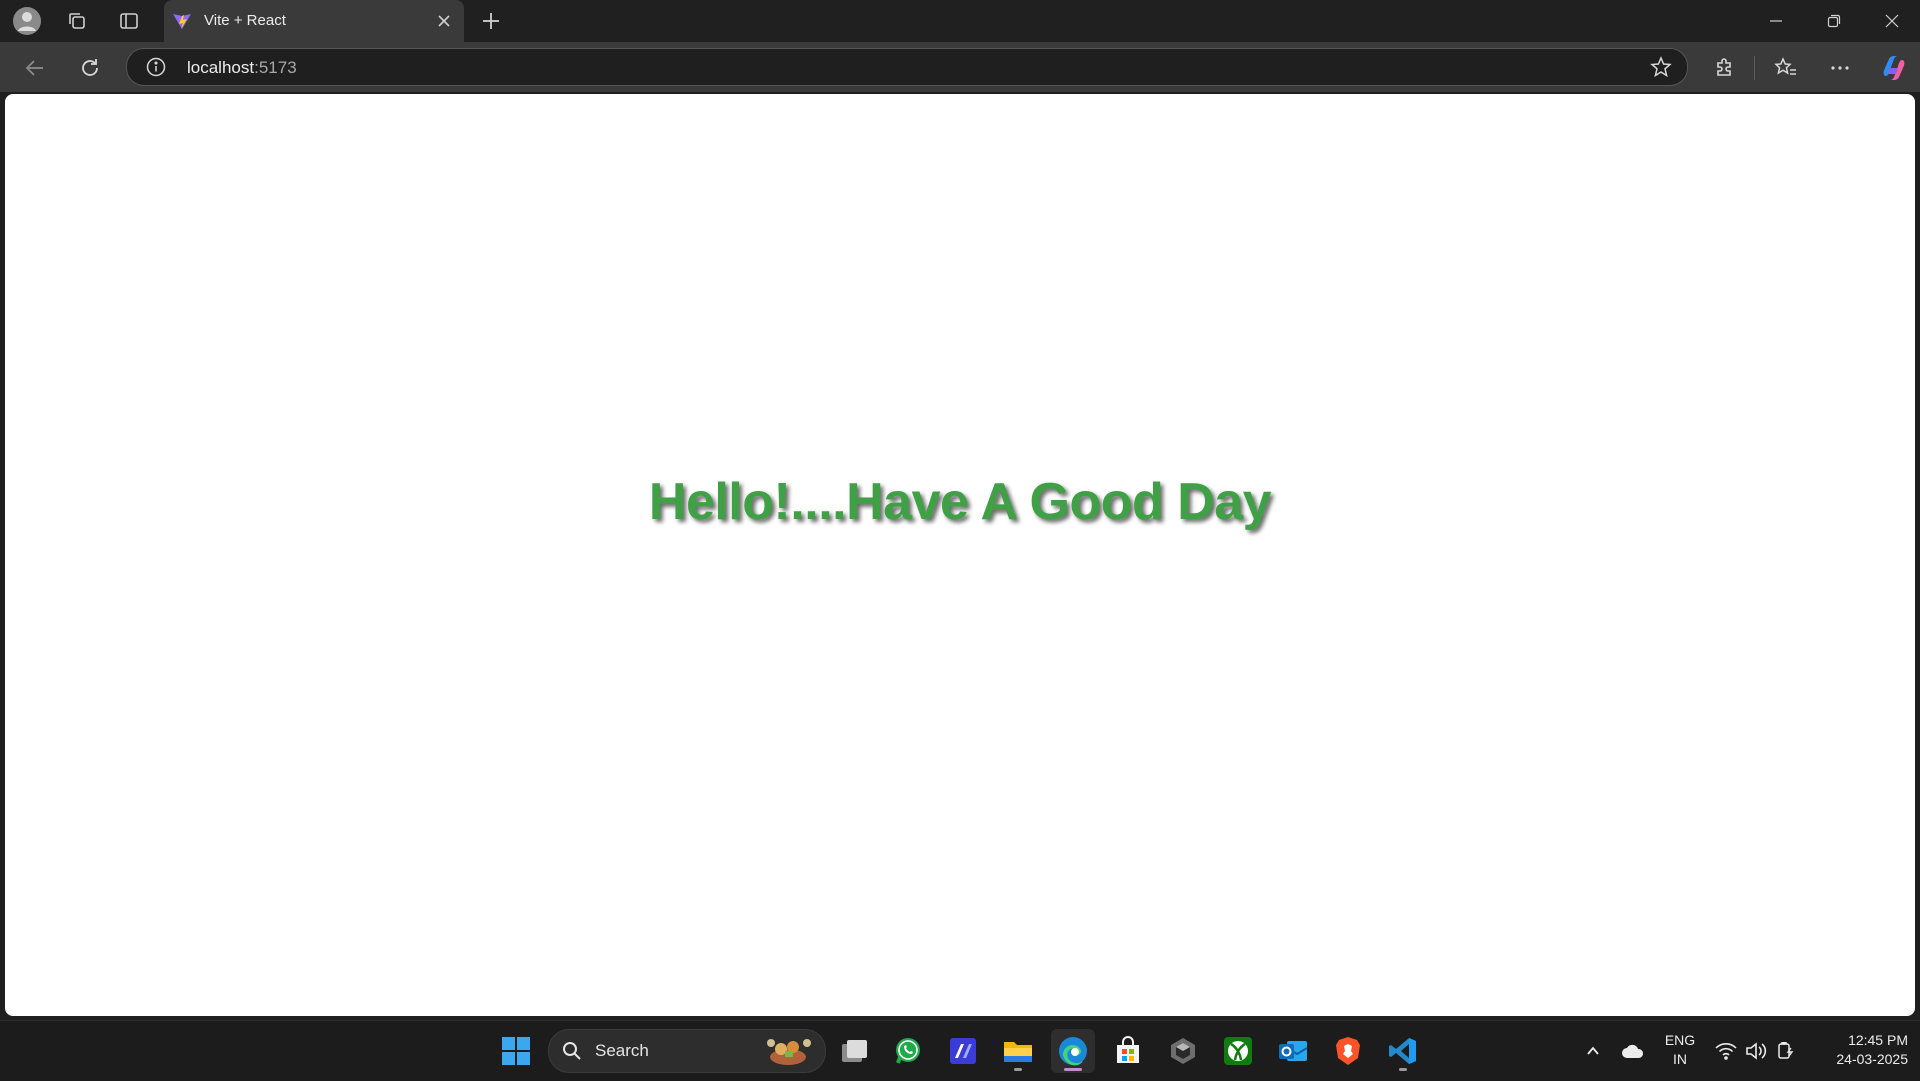  What do you see at coordinates (1238, 1051) in the screenshot?
I see `xbox-icon` at bounding box center [1238, 1051].